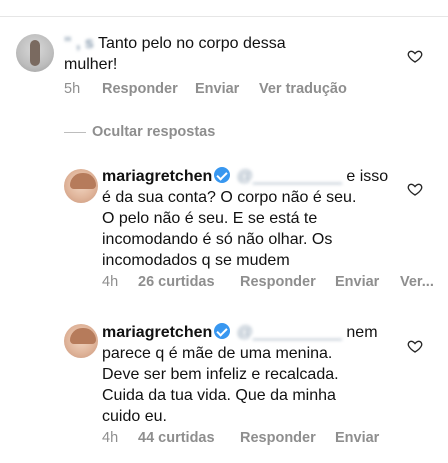 The width and height of the screenshot is (448, 463). Describe the element at coordinates (217, 353) in the screenshot. I see `reply-line: parece q é mãe de uma menina.` at that location.